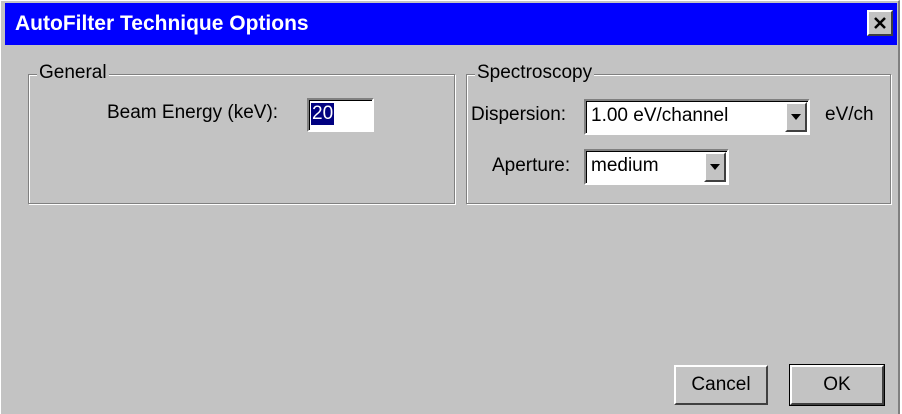 This screenshot has height=414, width=902. Describe the element at coordinates (193, 112) in the screenshot. I see `beam-energy-label: Beam Energy (keV):` at that location.